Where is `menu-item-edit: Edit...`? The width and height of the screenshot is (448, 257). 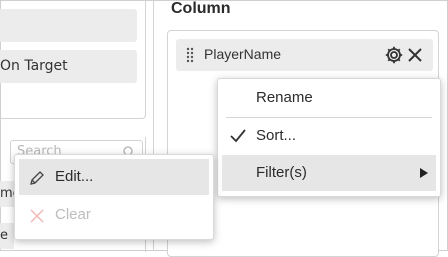
menu-item-edit: Edit... is located at coordinates (114, 177).